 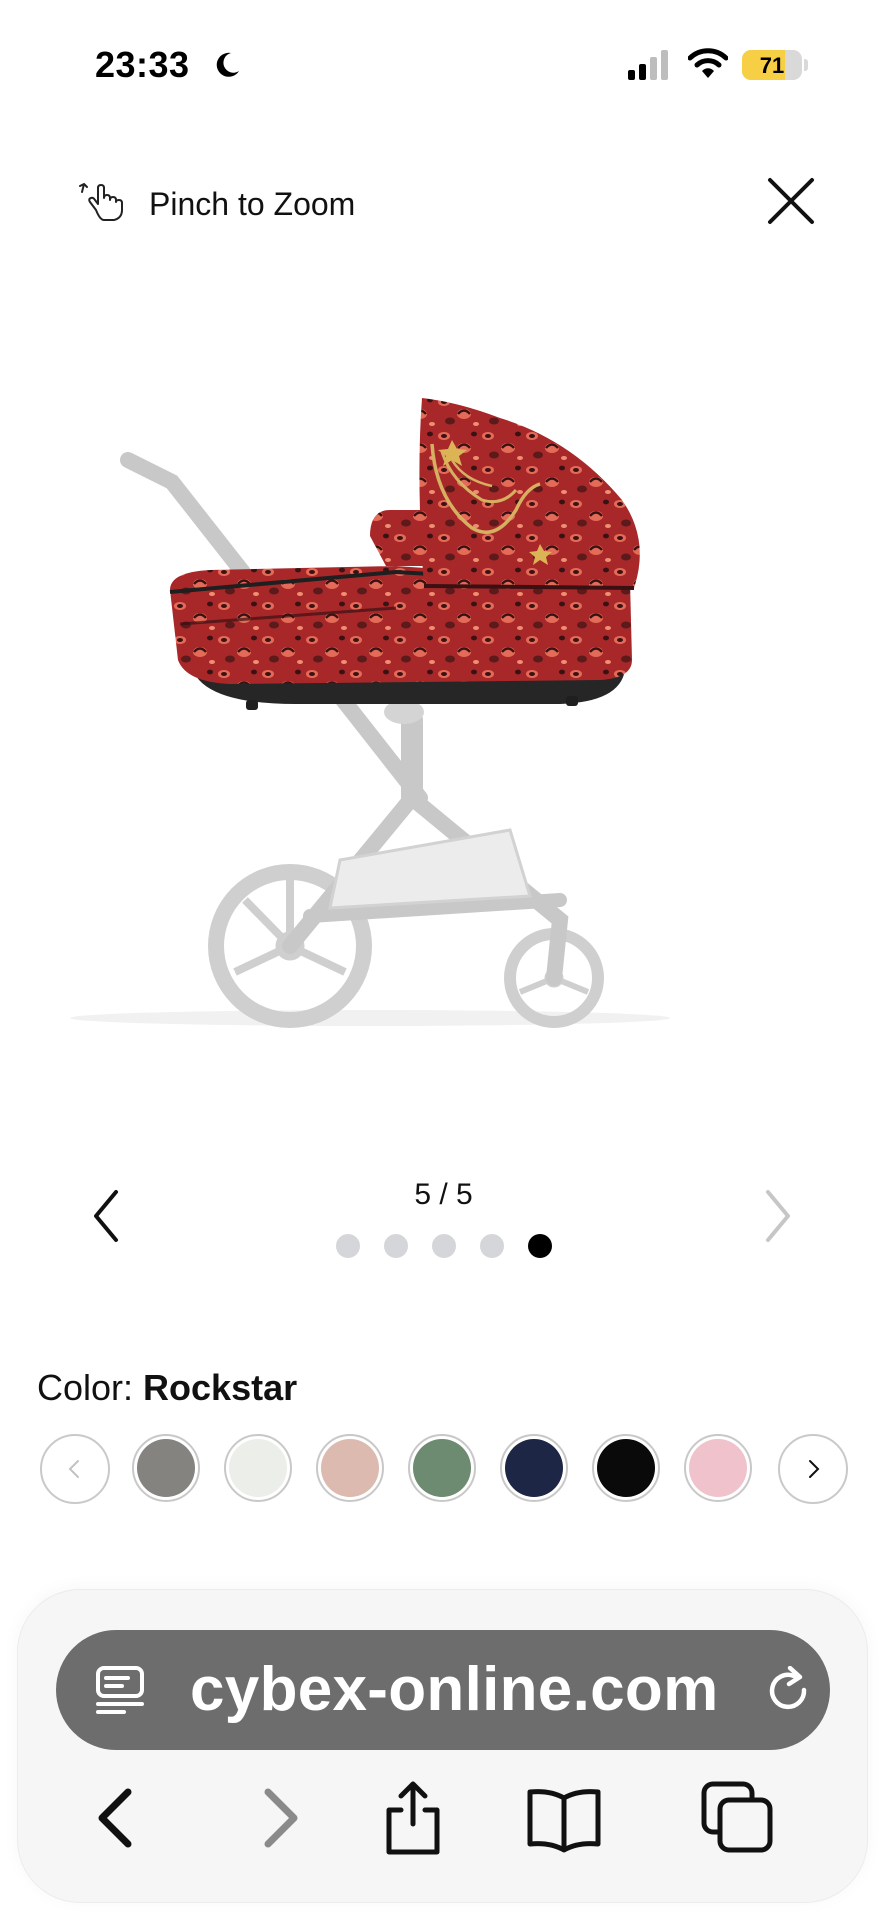 I want to click on battery-indicator: 71, so click(x=772, y=65).